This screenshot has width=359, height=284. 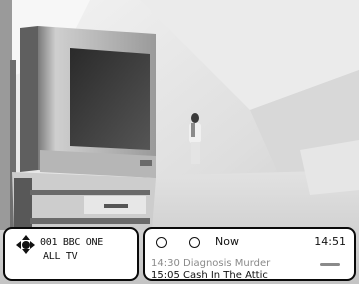 I want to click on programme-progress-indicator, so click(x=330, y=264).